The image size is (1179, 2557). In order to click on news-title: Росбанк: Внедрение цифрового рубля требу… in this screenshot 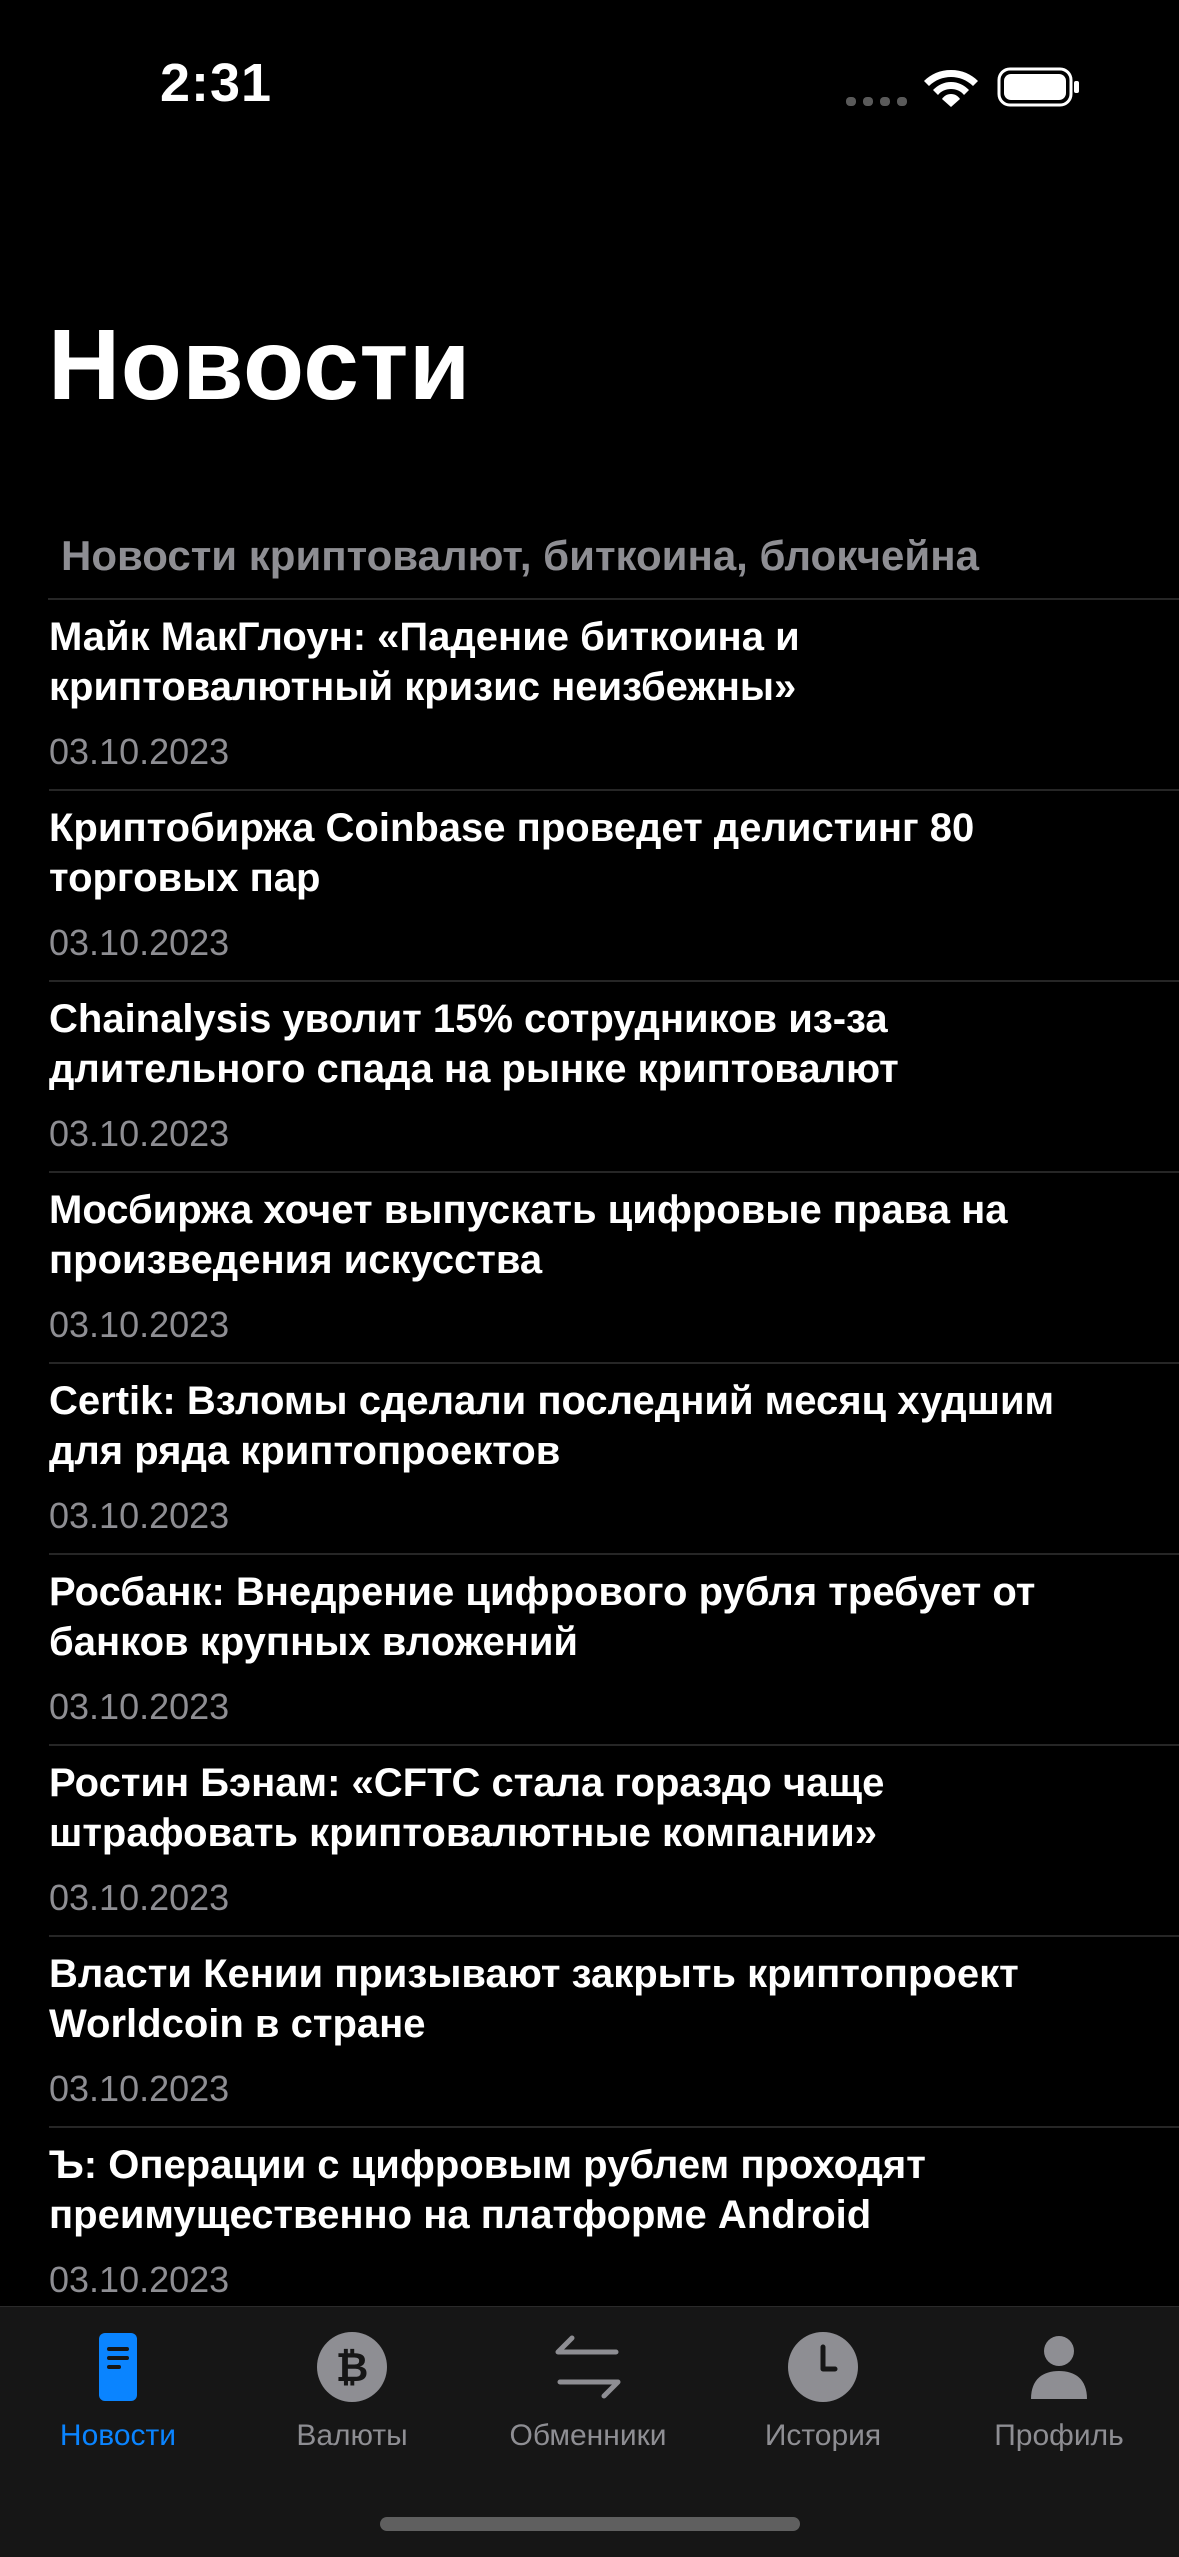, I will do `click(542, 1617)`.